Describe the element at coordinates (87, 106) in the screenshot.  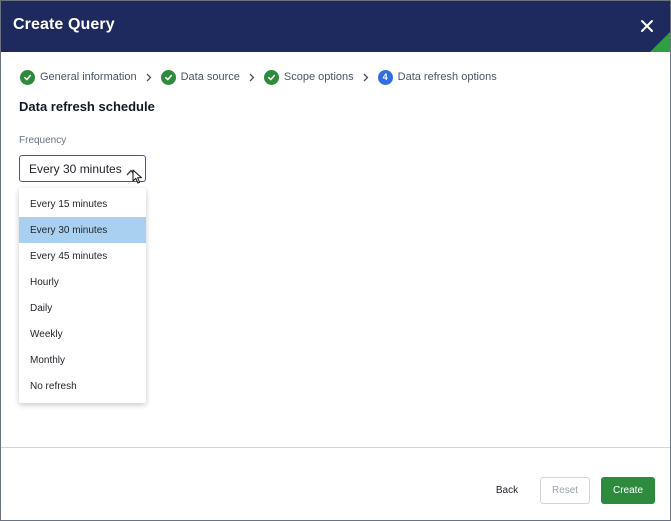
I see `section-title: Data refresh schedule` at that location.